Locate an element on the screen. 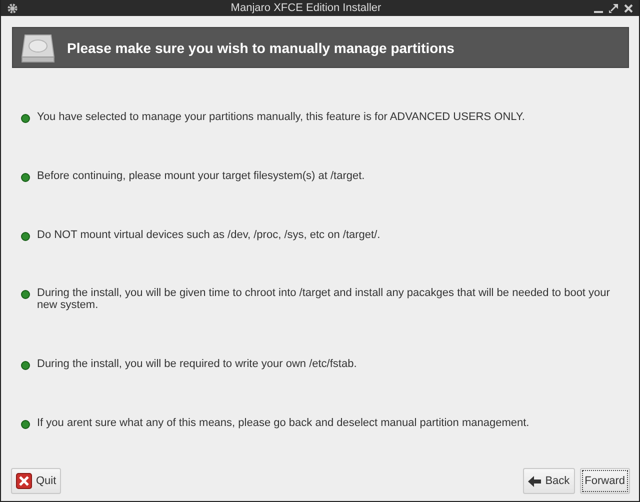 The width and height of the screenshot is (640, 502). header-title: Please make sure you wish to manually manage partitions is located at coordinates (260, 48).